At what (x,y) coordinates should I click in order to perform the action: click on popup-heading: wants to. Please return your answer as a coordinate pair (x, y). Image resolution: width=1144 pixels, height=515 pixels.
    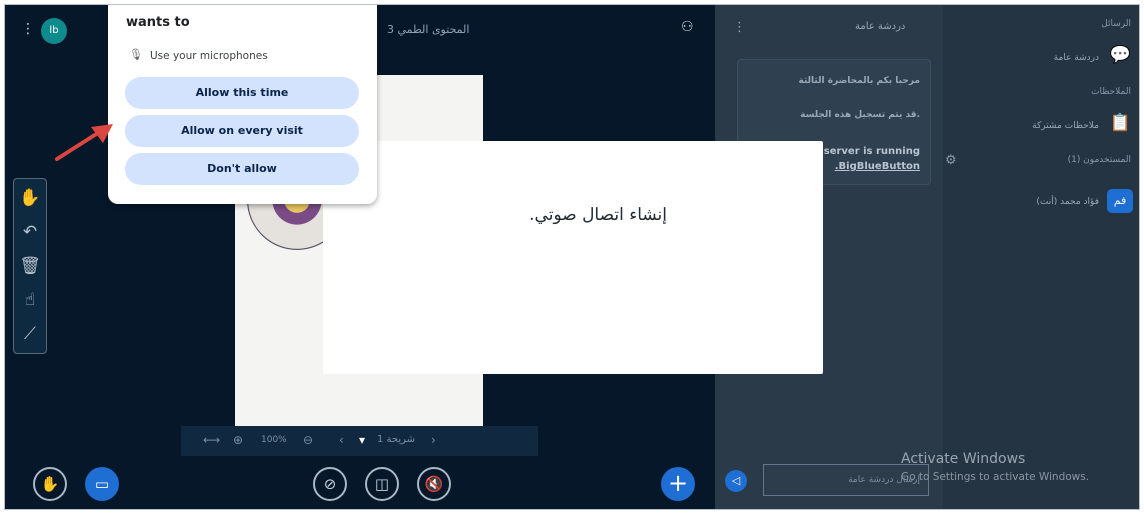
    Looking at the image, I should click on (158, 22).